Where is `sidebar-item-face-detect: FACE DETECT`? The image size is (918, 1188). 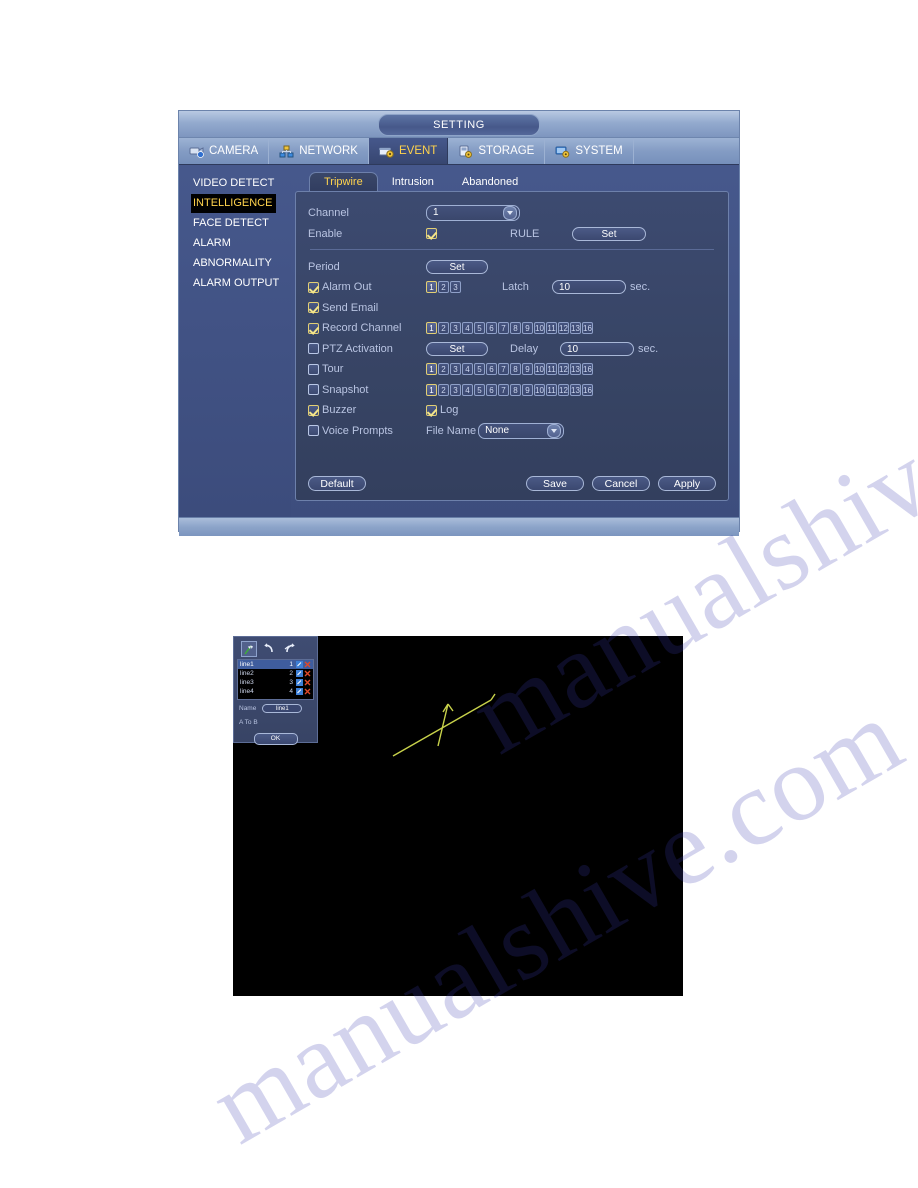
sidebar-item-face-detect: FACE DETECT is located at coordinates (232, 223).